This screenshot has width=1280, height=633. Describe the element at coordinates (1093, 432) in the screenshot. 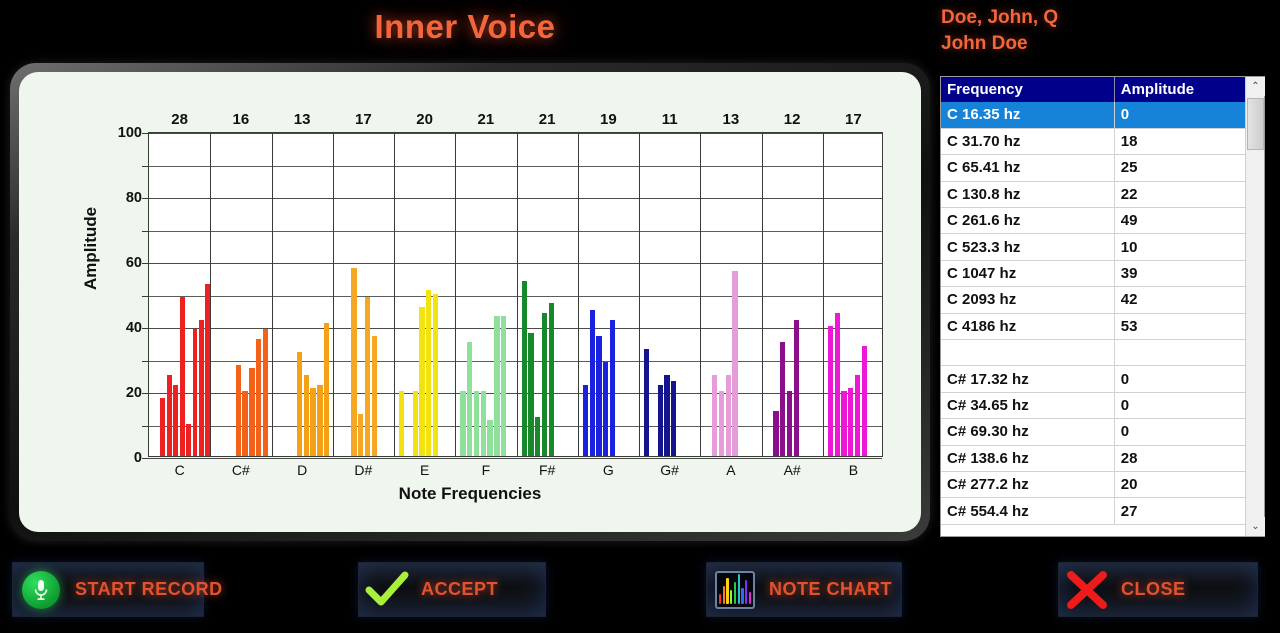

I see `table-row: C# 69.30 hz 0` at that location.